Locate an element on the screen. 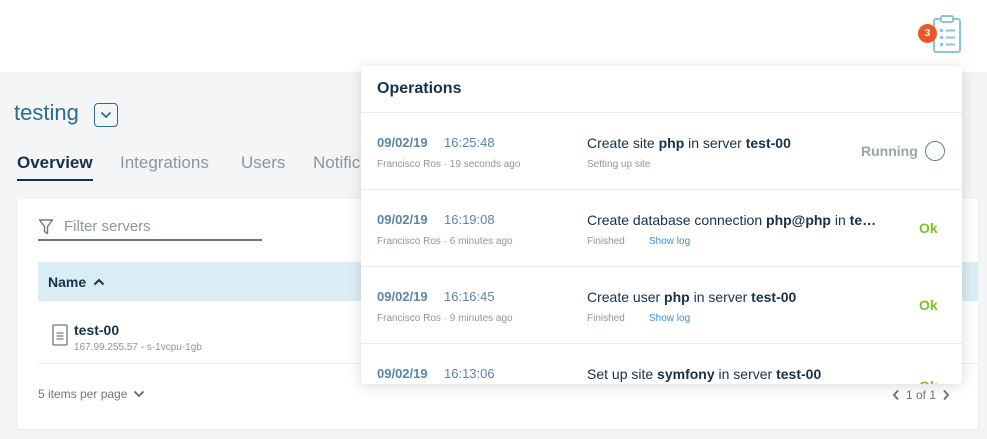 This screenshot has height=439, width=987. items-per-page-select: 5 items per page is located at coordinates (91, 394).